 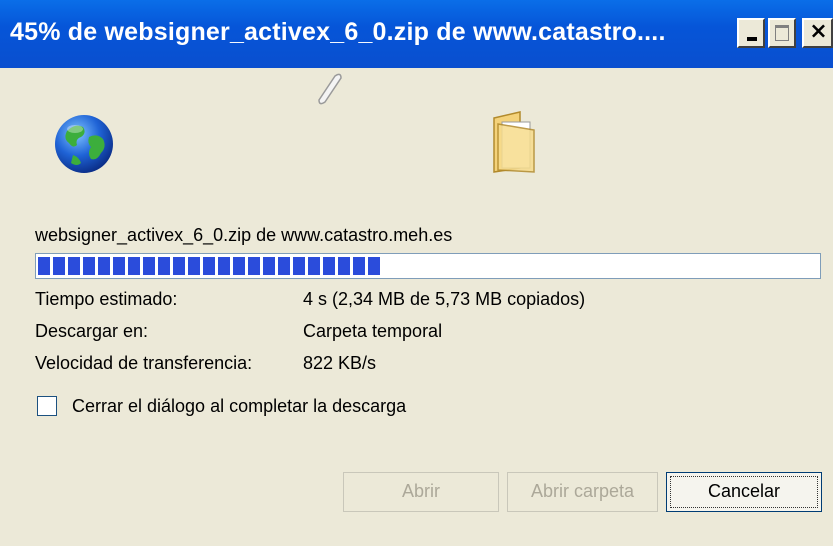 What do you see at coordinates (421, 492) in the screenshot?
I see `open-button: Abrir` at bounding box center [421, 492].